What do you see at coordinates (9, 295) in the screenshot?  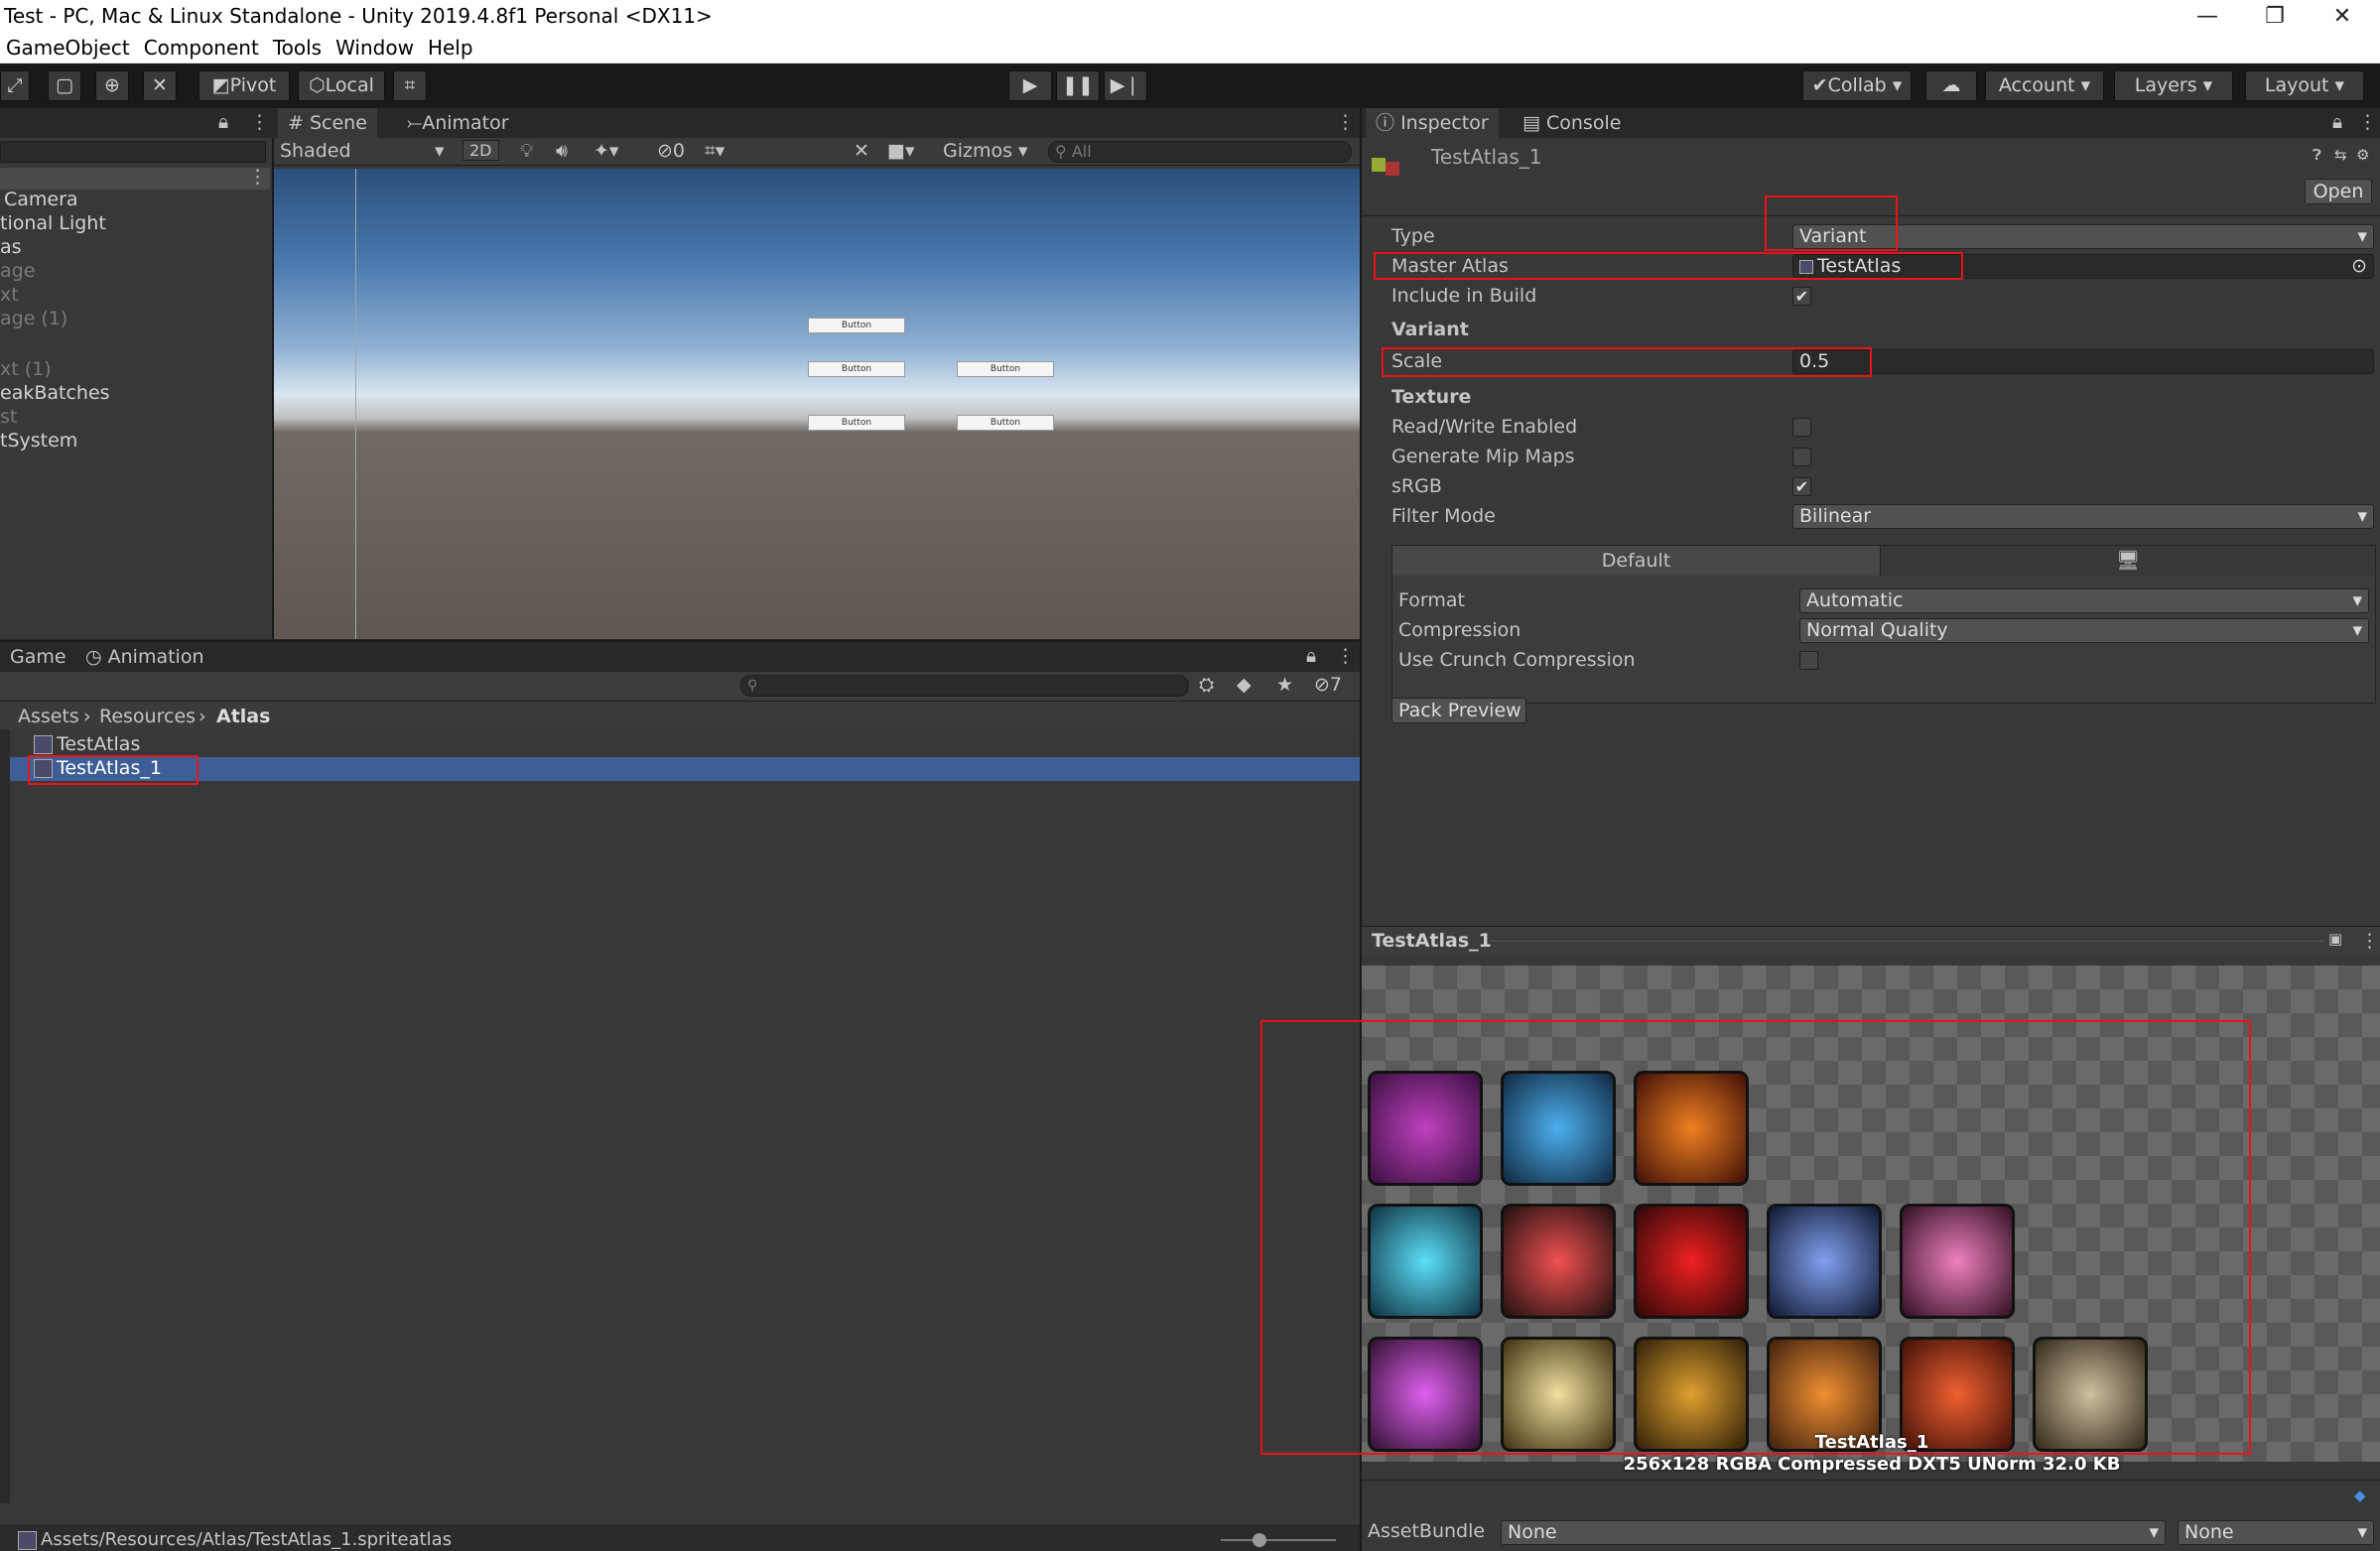 I see `hierarchy-item: xt` at bounding box center [9, 295].